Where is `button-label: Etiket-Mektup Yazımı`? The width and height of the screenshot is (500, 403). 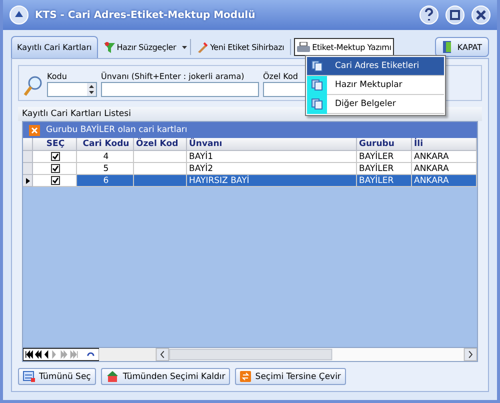 button-label: Etiket-Mektup Yazımı is located at coordinates (352, 47).